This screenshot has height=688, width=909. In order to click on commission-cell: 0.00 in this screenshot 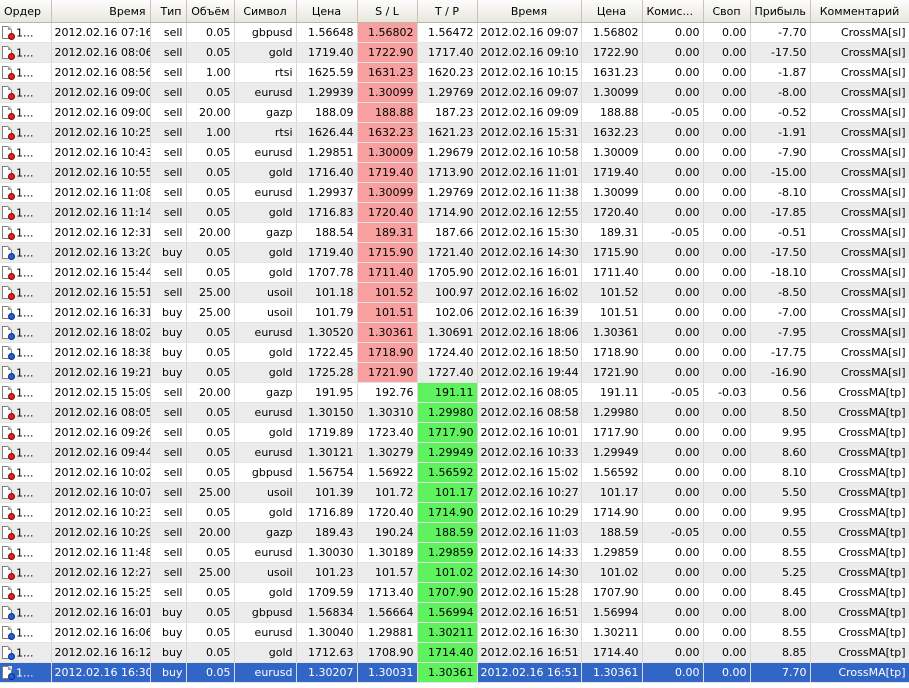, I will do `click(673, 372)`.